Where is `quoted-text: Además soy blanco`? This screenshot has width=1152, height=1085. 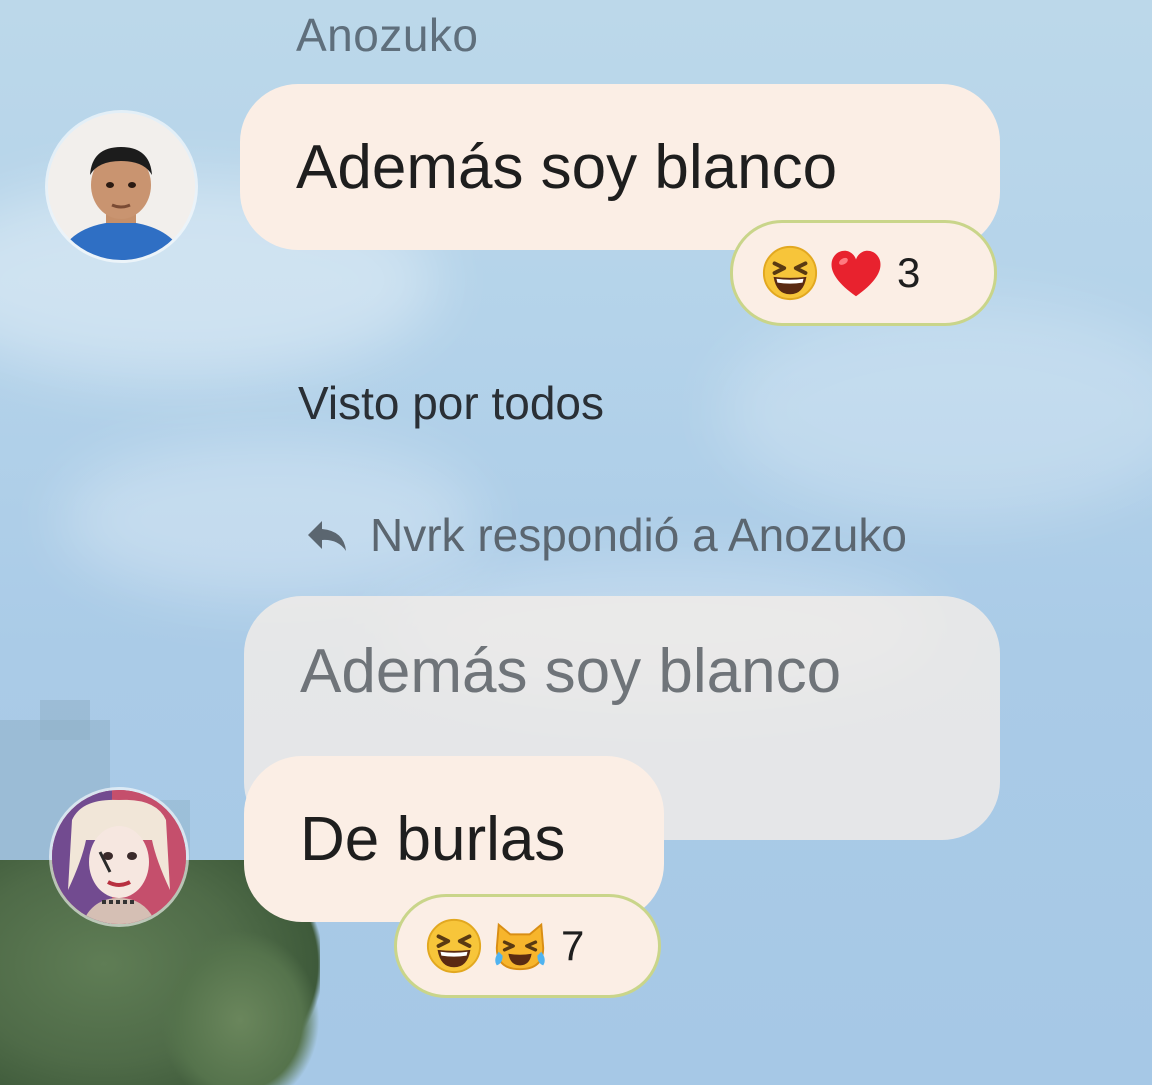
quoted-text: Además soy blanco is located at coordinates (571, 671).